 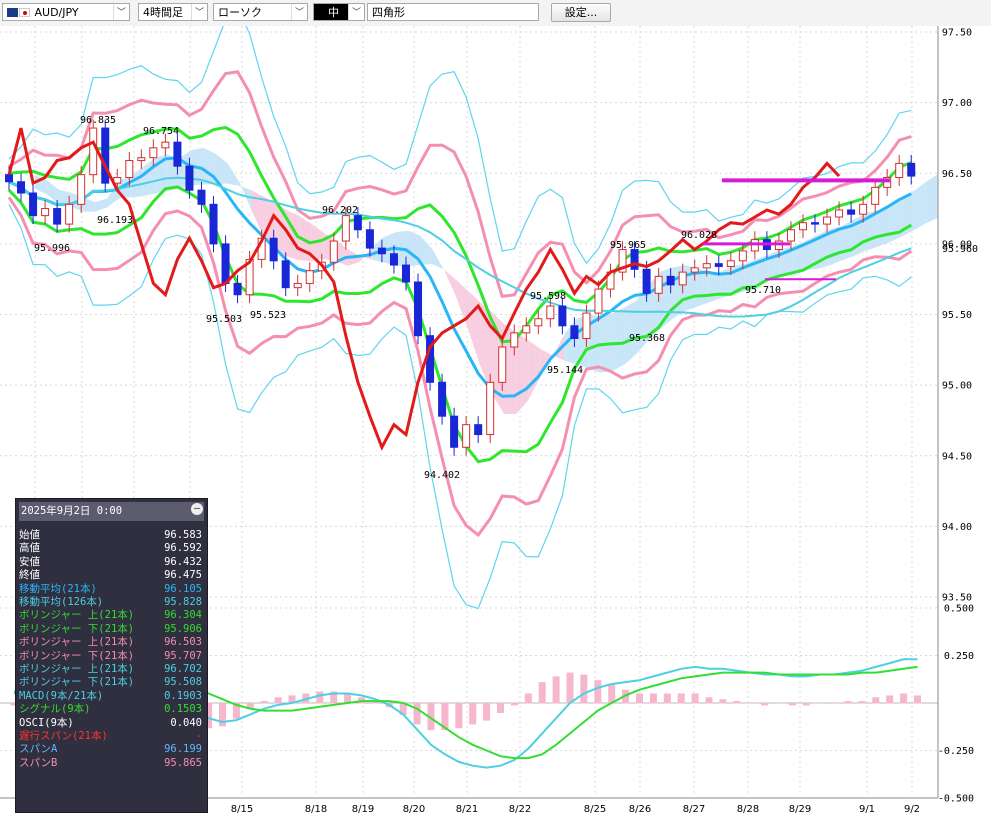 What do you see at coordinates (183, 535) in the screenshot?
I see `info-row-value: 96.583` at bounding box center [183, 535].